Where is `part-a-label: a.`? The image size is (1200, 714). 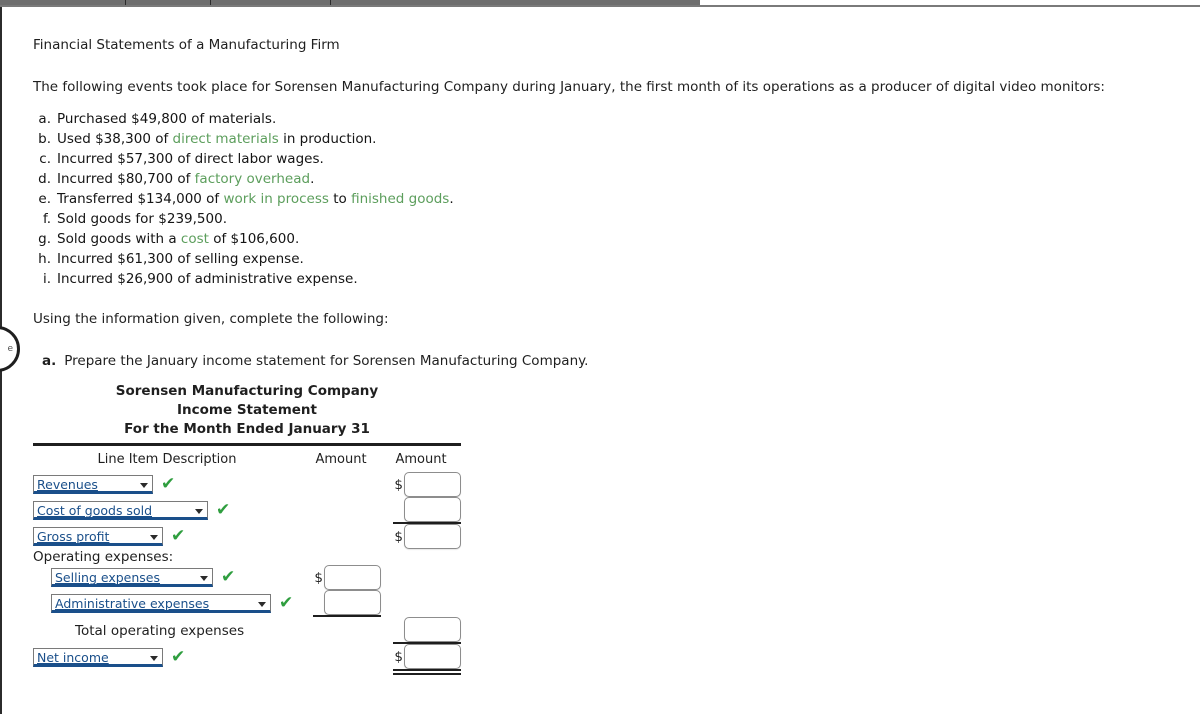 part-a-label: a. is located at coordinates (49, 361).